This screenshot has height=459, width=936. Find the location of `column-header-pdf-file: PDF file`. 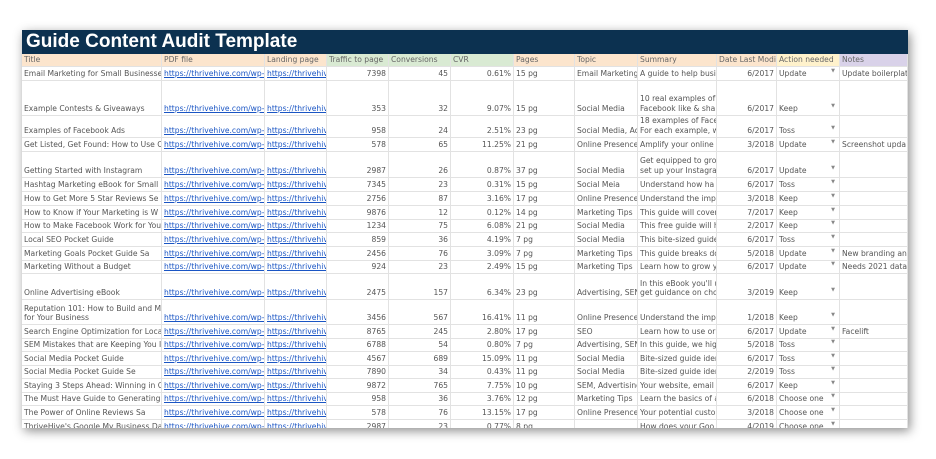

column-header-pdf-file: PDF file is located at coordinates (213, 60).